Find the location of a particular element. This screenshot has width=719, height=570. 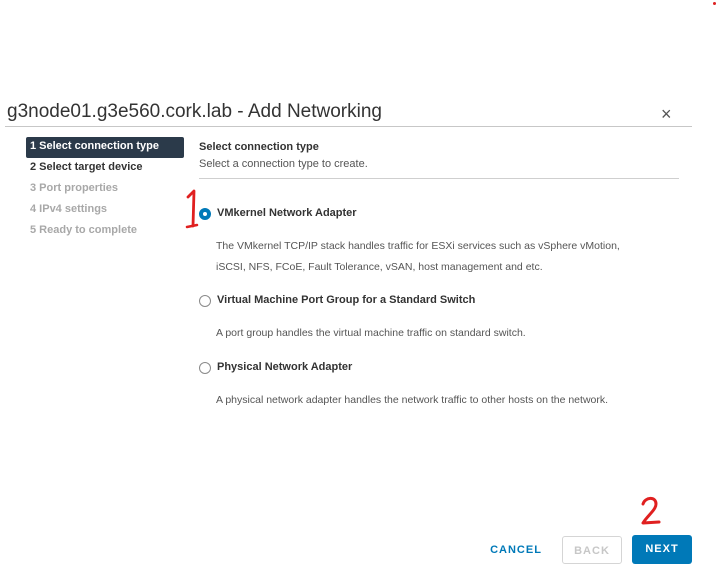

title-divider is located at coordinates (348, 126).